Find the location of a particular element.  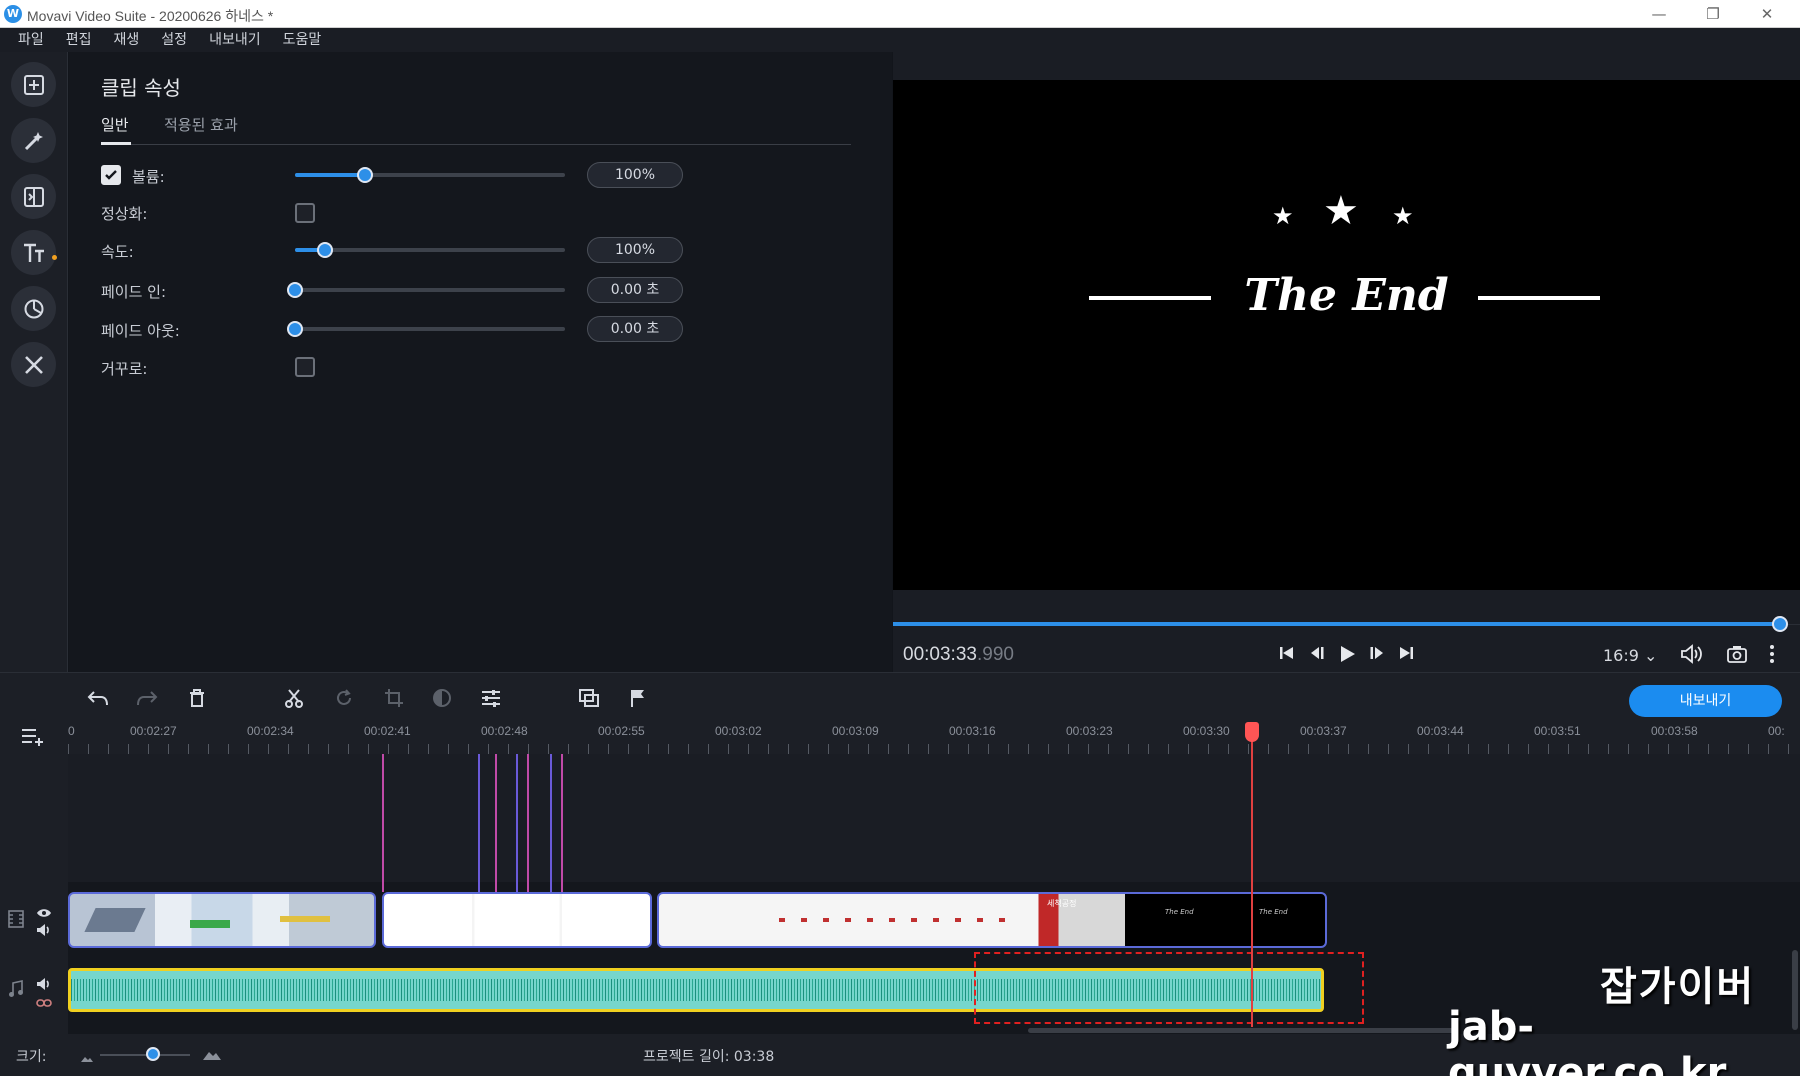

zoom-in-icon is located at coordinates (212, 1055).